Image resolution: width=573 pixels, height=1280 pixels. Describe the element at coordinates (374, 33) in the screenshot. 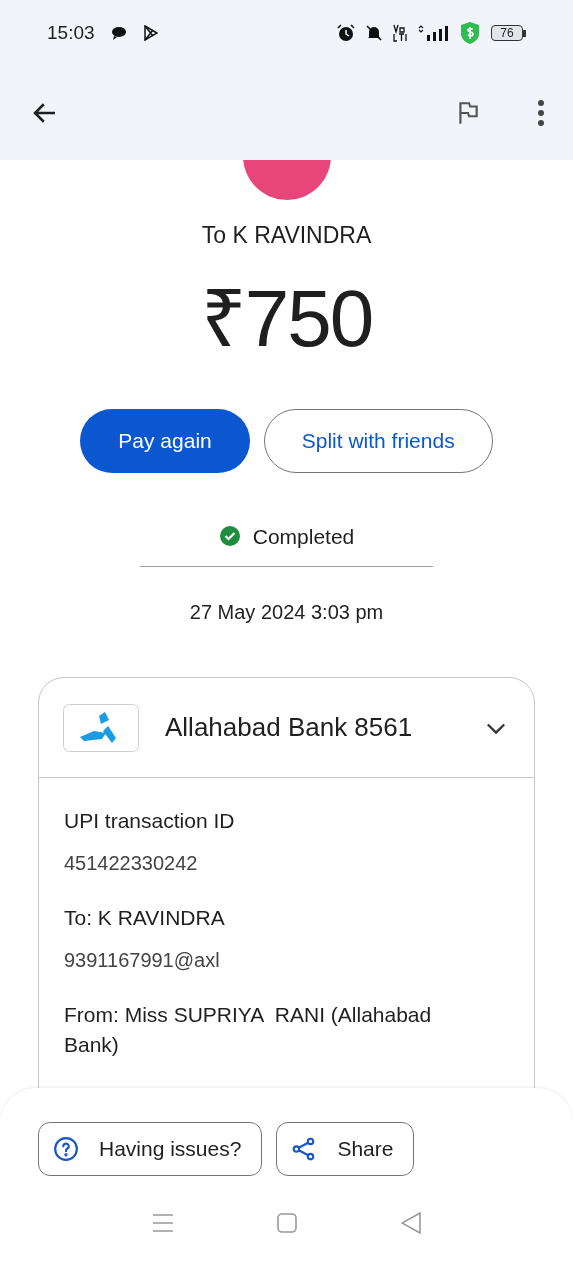

I see `bell-muted-icon` at that location.